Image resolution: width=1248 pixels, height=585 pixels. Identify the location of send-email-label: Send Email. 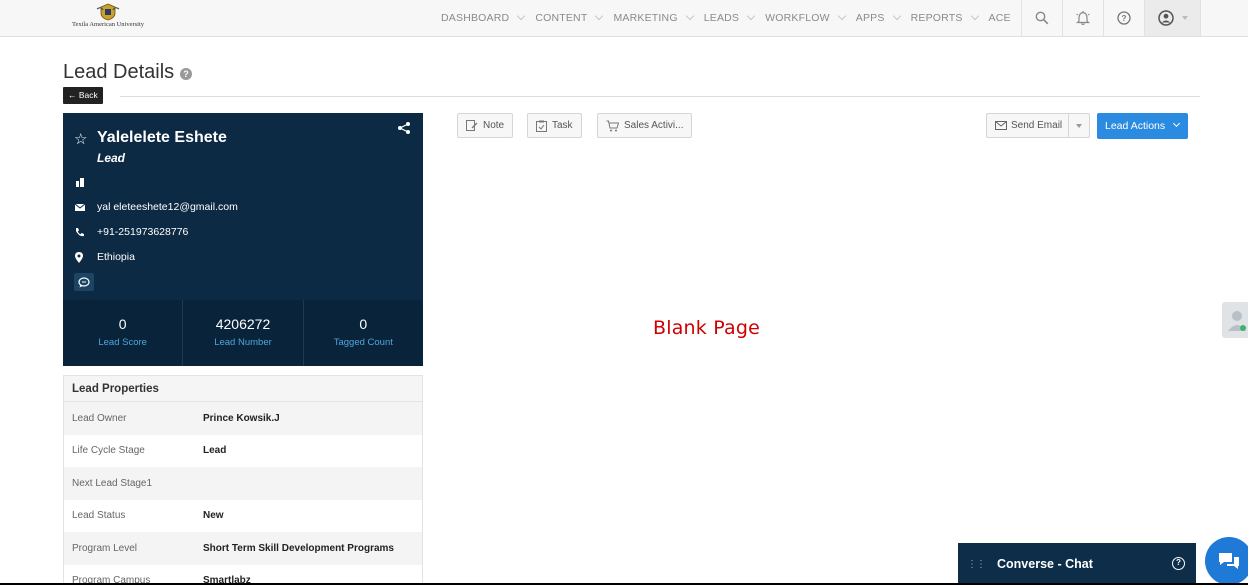
(1037, 125).